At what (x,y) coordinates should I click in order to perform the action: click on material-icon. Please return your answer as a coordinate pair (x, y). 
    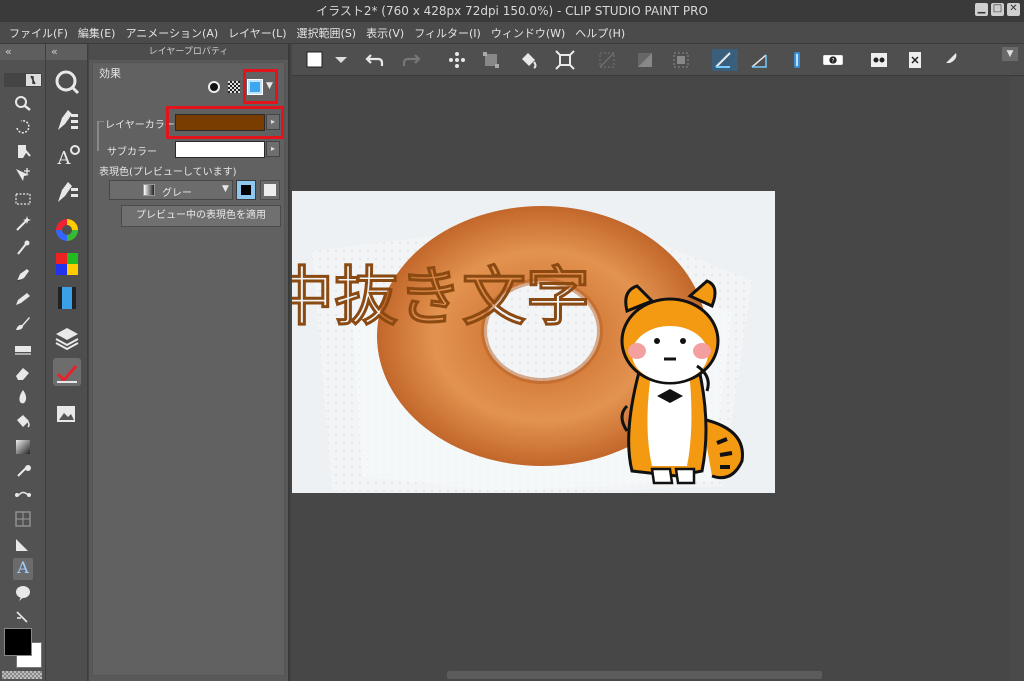
    Looking at the image, I should click on (67, 414).